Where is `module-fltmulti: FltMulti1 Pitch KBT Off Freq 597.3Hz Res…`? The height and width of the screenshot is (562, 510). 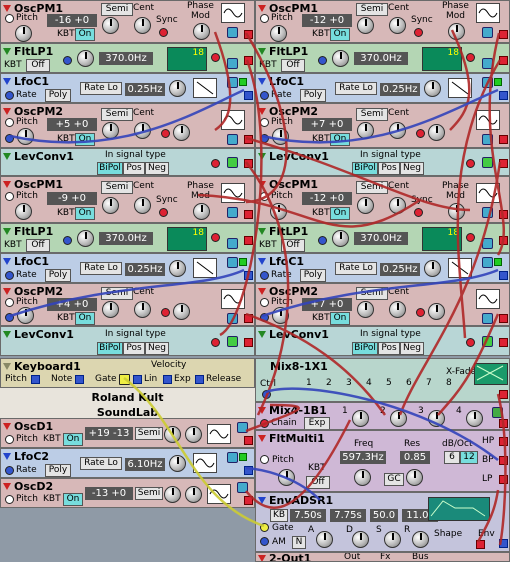 module-fltmulti: FltMulti1 Pitch KBT Off Freq 597.3Hz Res… is located at coordinates (382, 461).